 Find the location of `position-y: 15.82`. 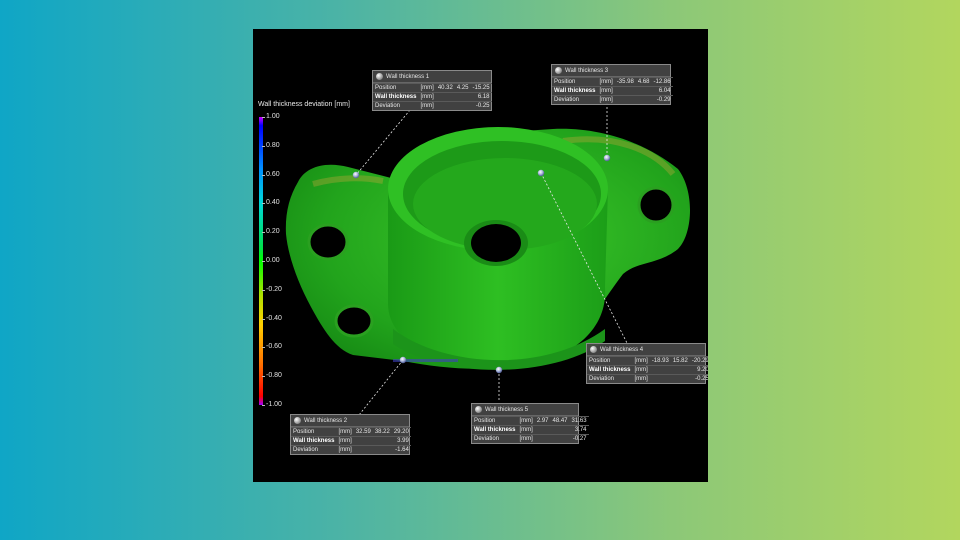

position-y: 15.82 is located at coordinates (680, 361).